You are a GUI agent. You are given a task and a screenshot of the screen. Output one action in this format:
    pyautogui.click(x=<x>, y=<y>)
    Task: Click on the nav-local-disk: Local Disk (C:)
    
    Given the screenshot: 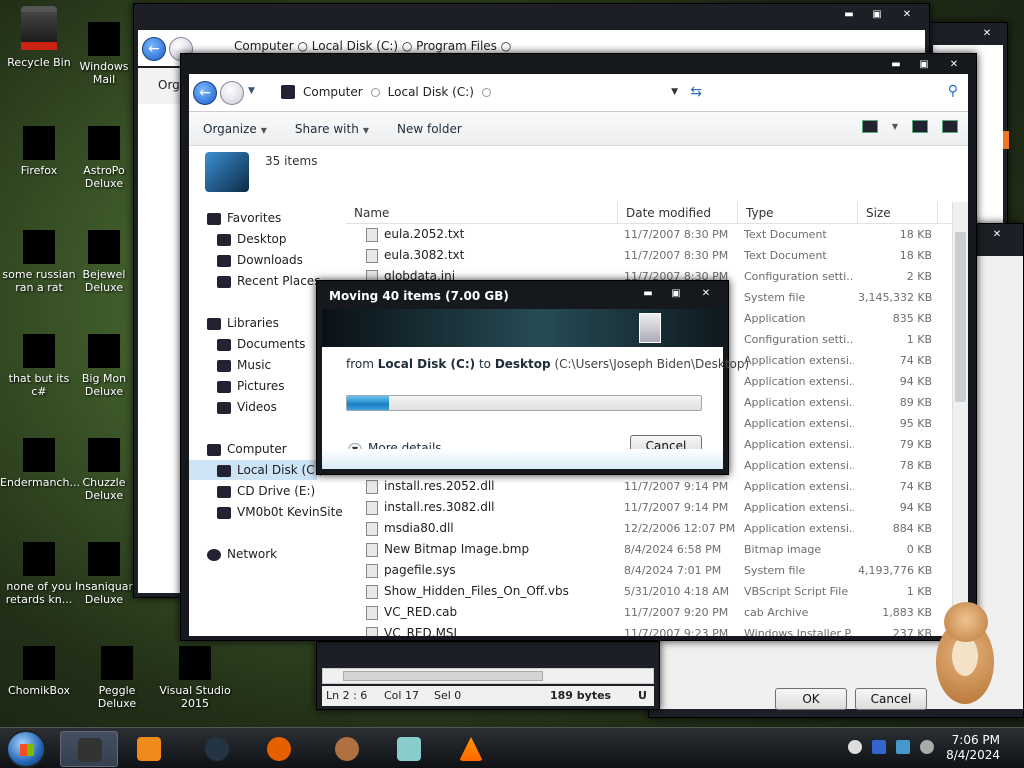 What is the action you would take?
    pyautogui.click(x=256, y=470)
    